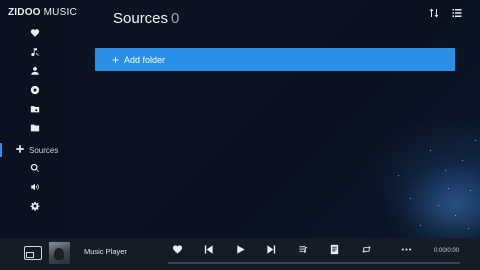 The width and height of the screenshot is (480, 270). What do you see at coordinates (175, 18) in the screenshot?
I see `source-count: 0` at bounding box center [175, 18].